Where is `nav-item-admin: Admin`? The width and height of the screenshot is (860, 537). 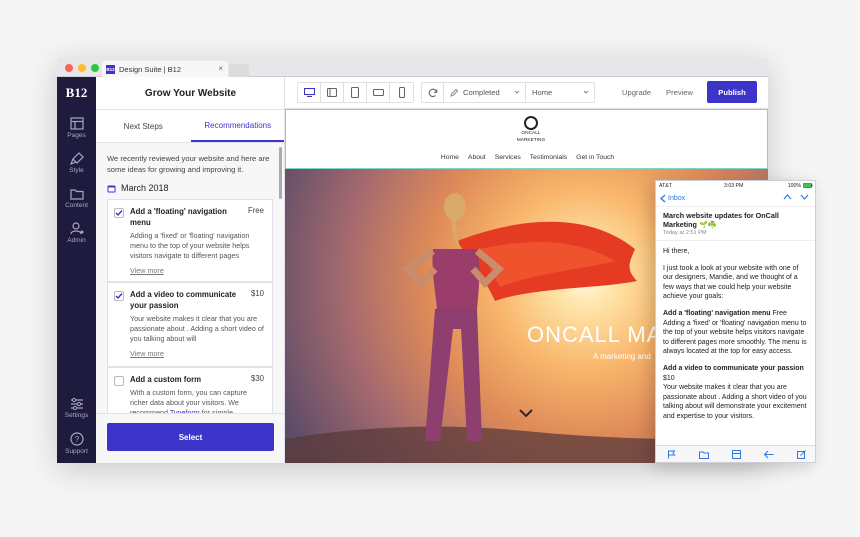 nav-item-admin: Admin is located at coordinates (76, 233).